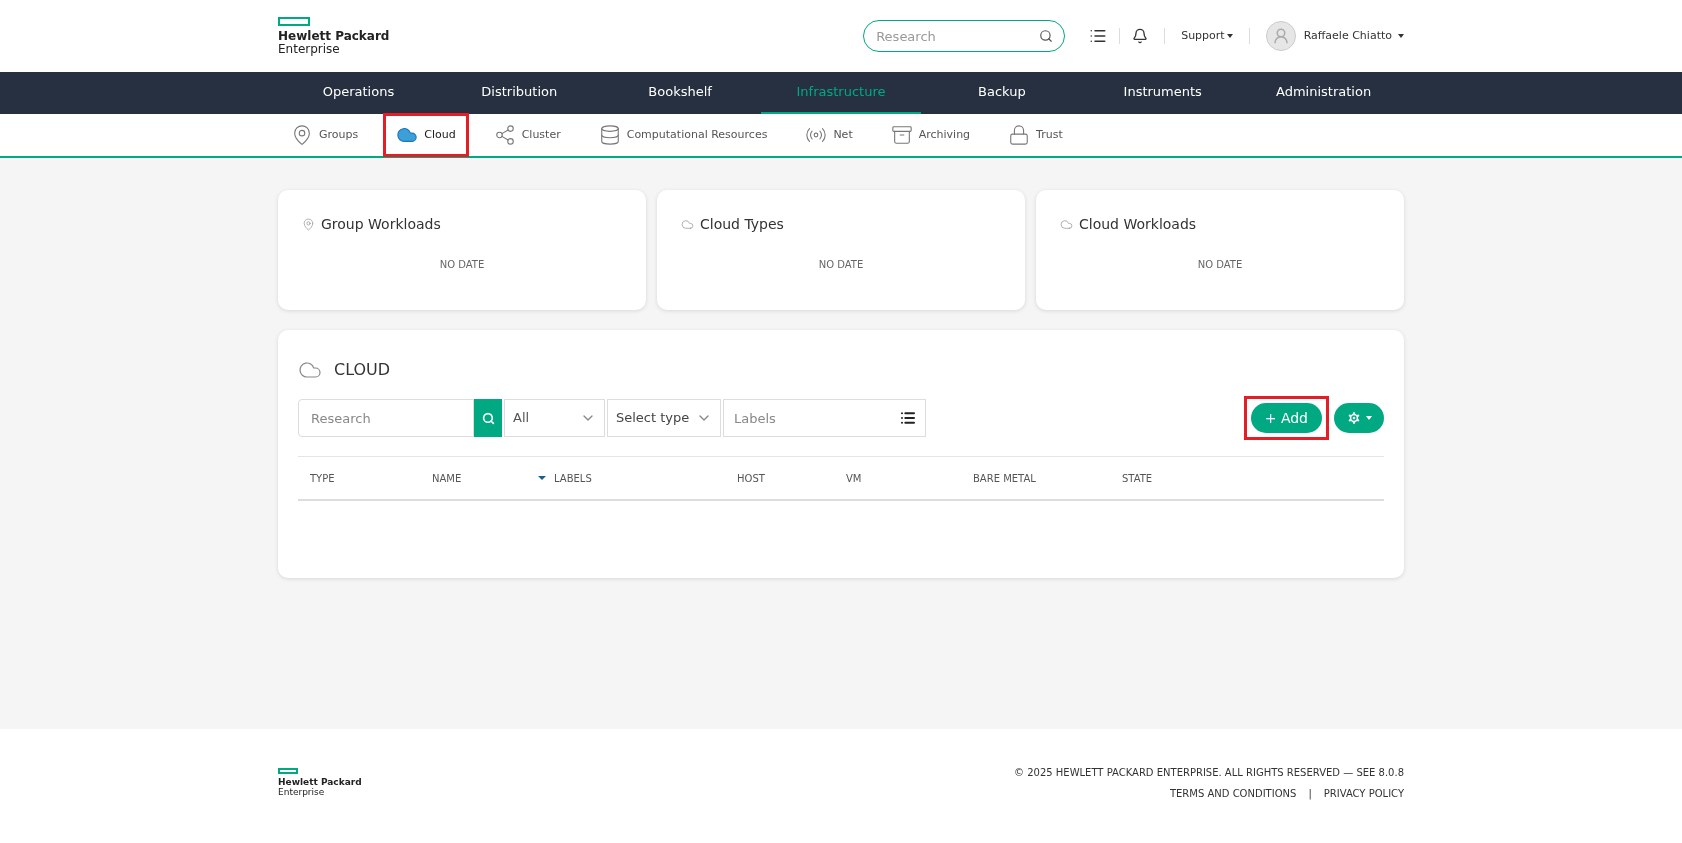 This screenshot has width=1682, height=843. What do you see at coordinates (1353, 36) in the screenshot?
I see `user-menu: Raffaele Chiatto` at bounding box center [1353, 36].